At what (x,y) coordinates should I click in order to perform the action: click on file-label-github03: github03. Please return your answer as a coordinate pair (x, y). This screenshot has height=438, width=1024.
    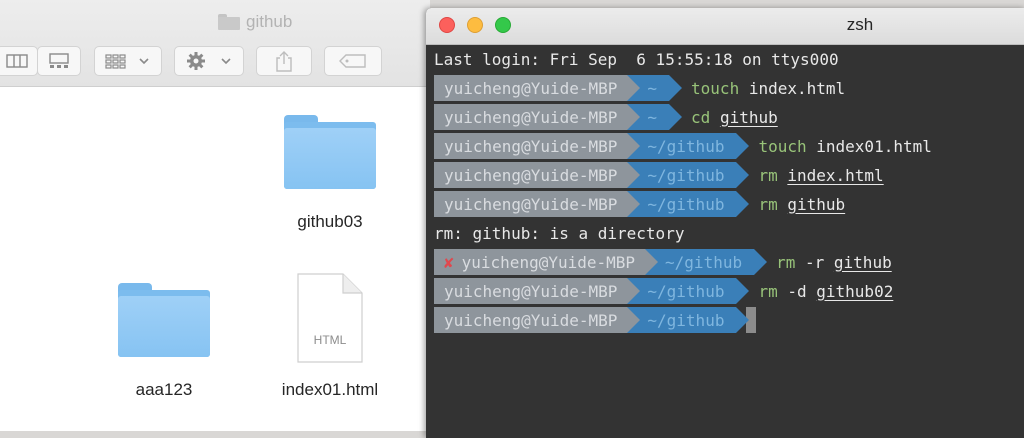
    Looking at the image, I should click on (330, 222).